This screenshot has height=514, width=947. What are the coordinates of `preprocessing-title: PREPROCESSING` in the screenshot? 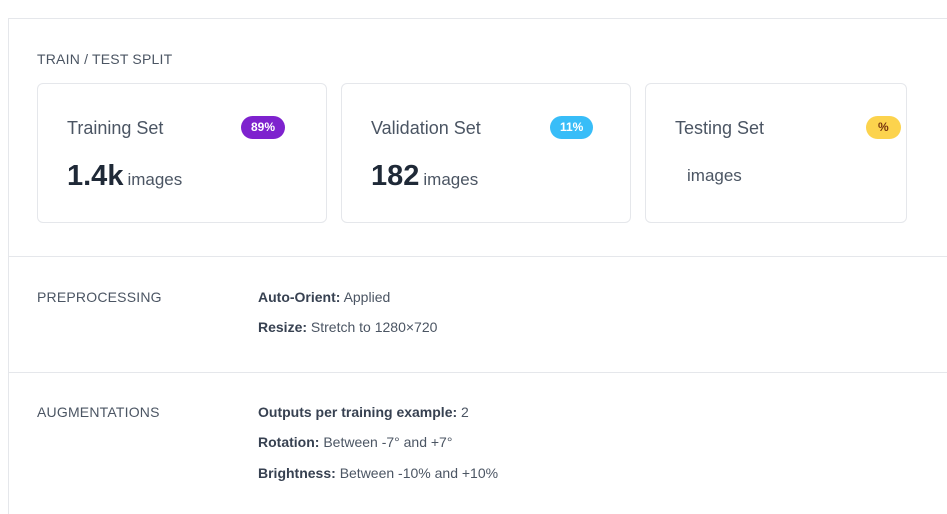 It's located at (99, 297).